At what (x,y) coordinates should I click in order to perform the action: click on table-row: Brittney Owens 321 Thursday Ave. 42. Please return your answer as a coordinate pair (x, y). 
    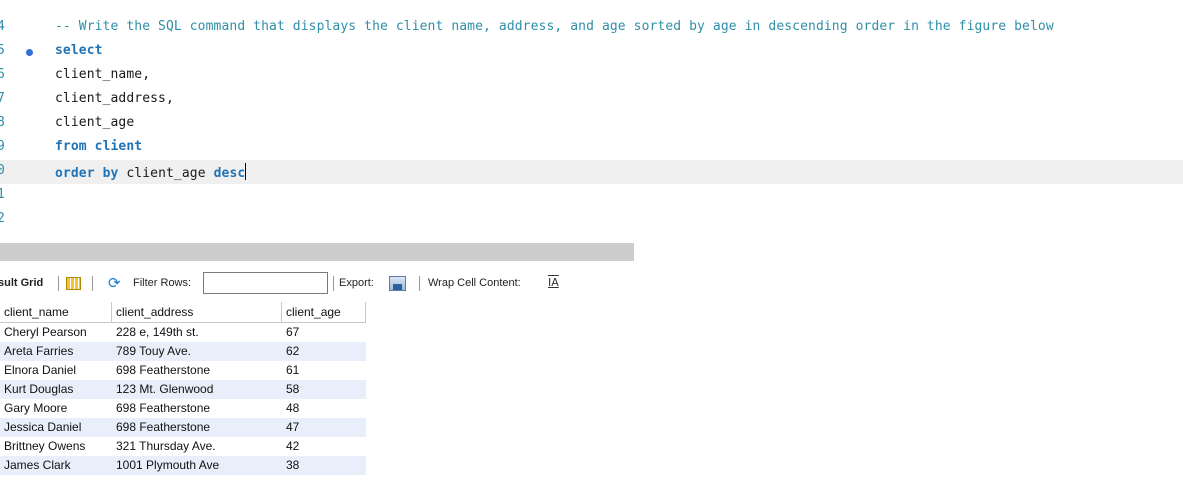
    Looking at the image, I should click on (183, 446).